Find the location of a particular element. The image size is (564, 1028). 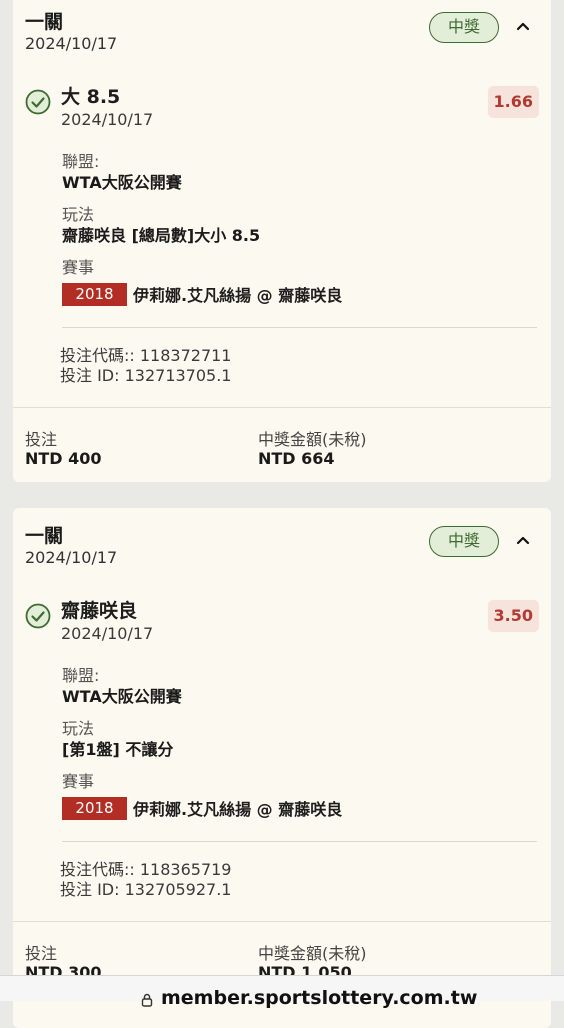

payout-value: NTD 664 is located at coordinates (296, 458).